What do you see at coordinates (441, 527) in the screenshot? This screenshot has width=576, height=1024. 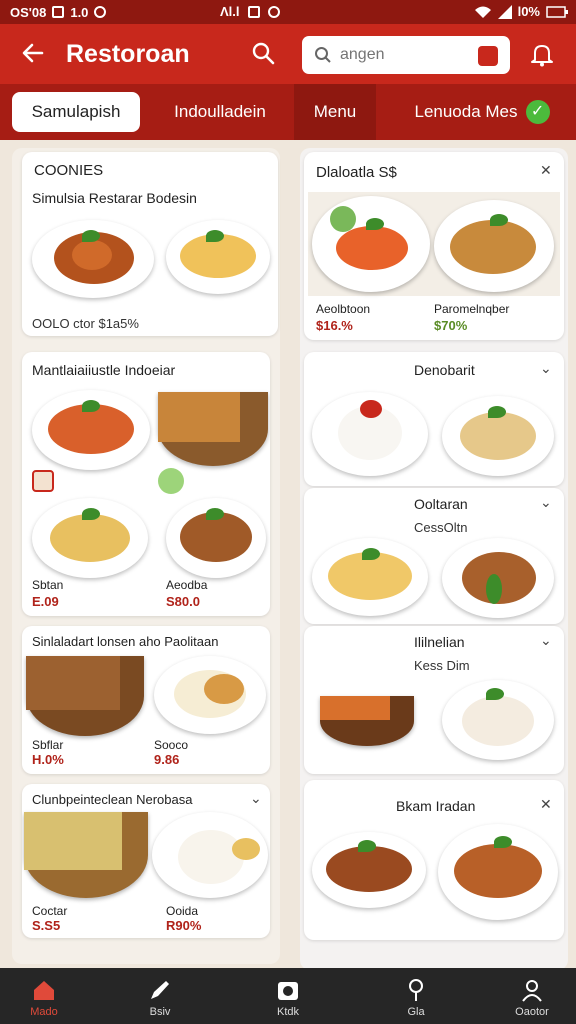 I see `card-subtitle: CessOltn` at bounding box center [441, 527].